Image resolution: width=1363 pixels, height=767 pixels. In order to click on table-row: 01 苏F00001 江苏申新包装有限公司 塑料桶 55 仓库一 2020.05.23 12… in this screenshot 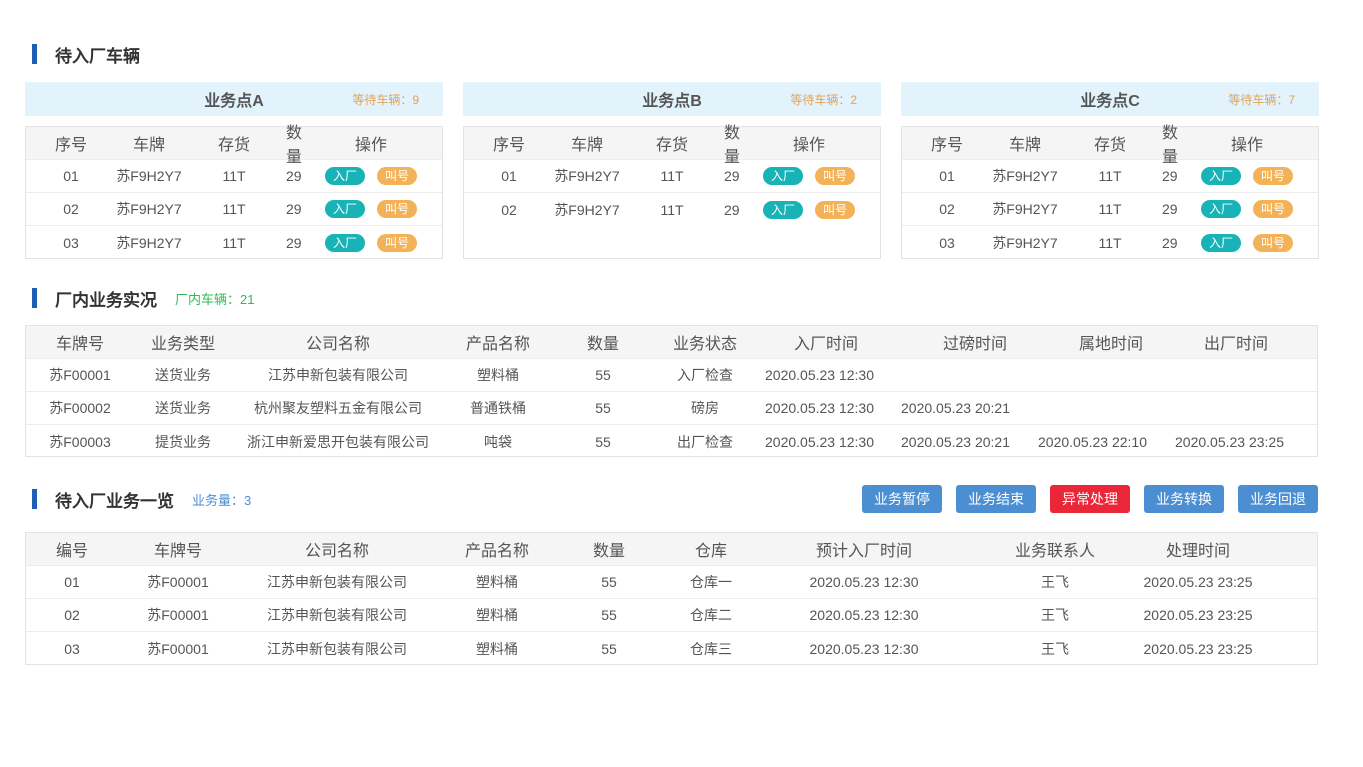, I will do `click(671, 582)`.